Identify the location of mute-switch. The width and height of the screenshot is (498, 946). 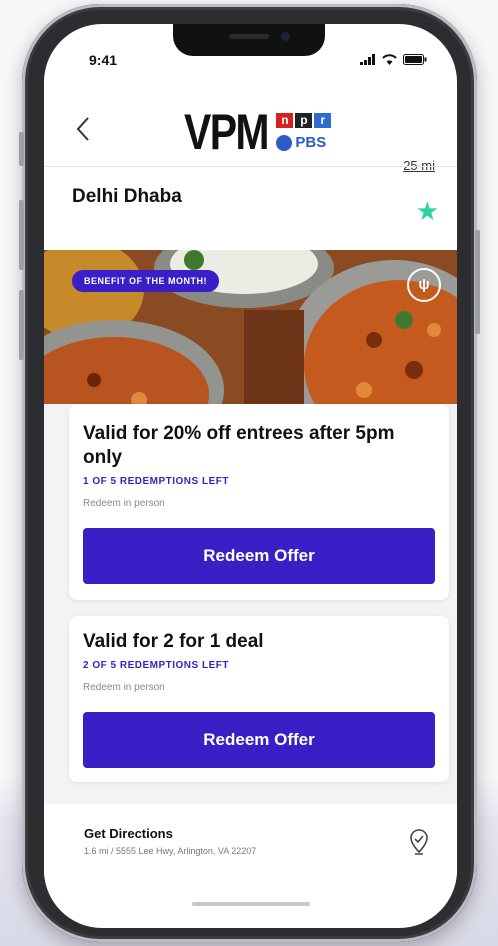
(21, 149).